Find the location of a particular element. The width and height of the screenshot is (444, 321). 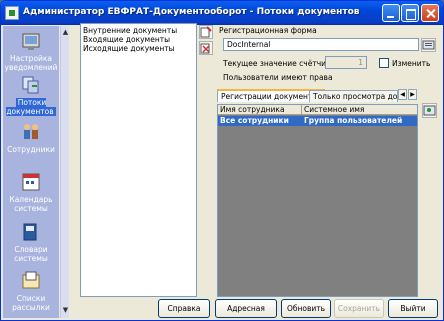

change-counter-label: Изменить is located at coordinates (411, 63).